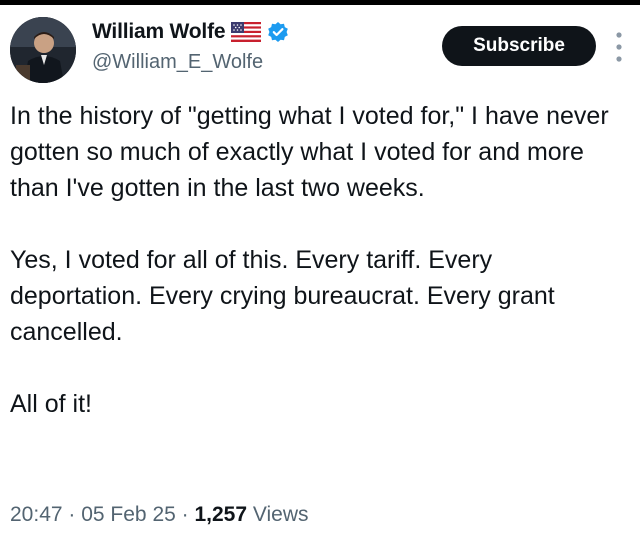  Describe the element at coordinates (128, 514) in the screenshot. I see `tweet-date: 05 Feb 25` at that location.